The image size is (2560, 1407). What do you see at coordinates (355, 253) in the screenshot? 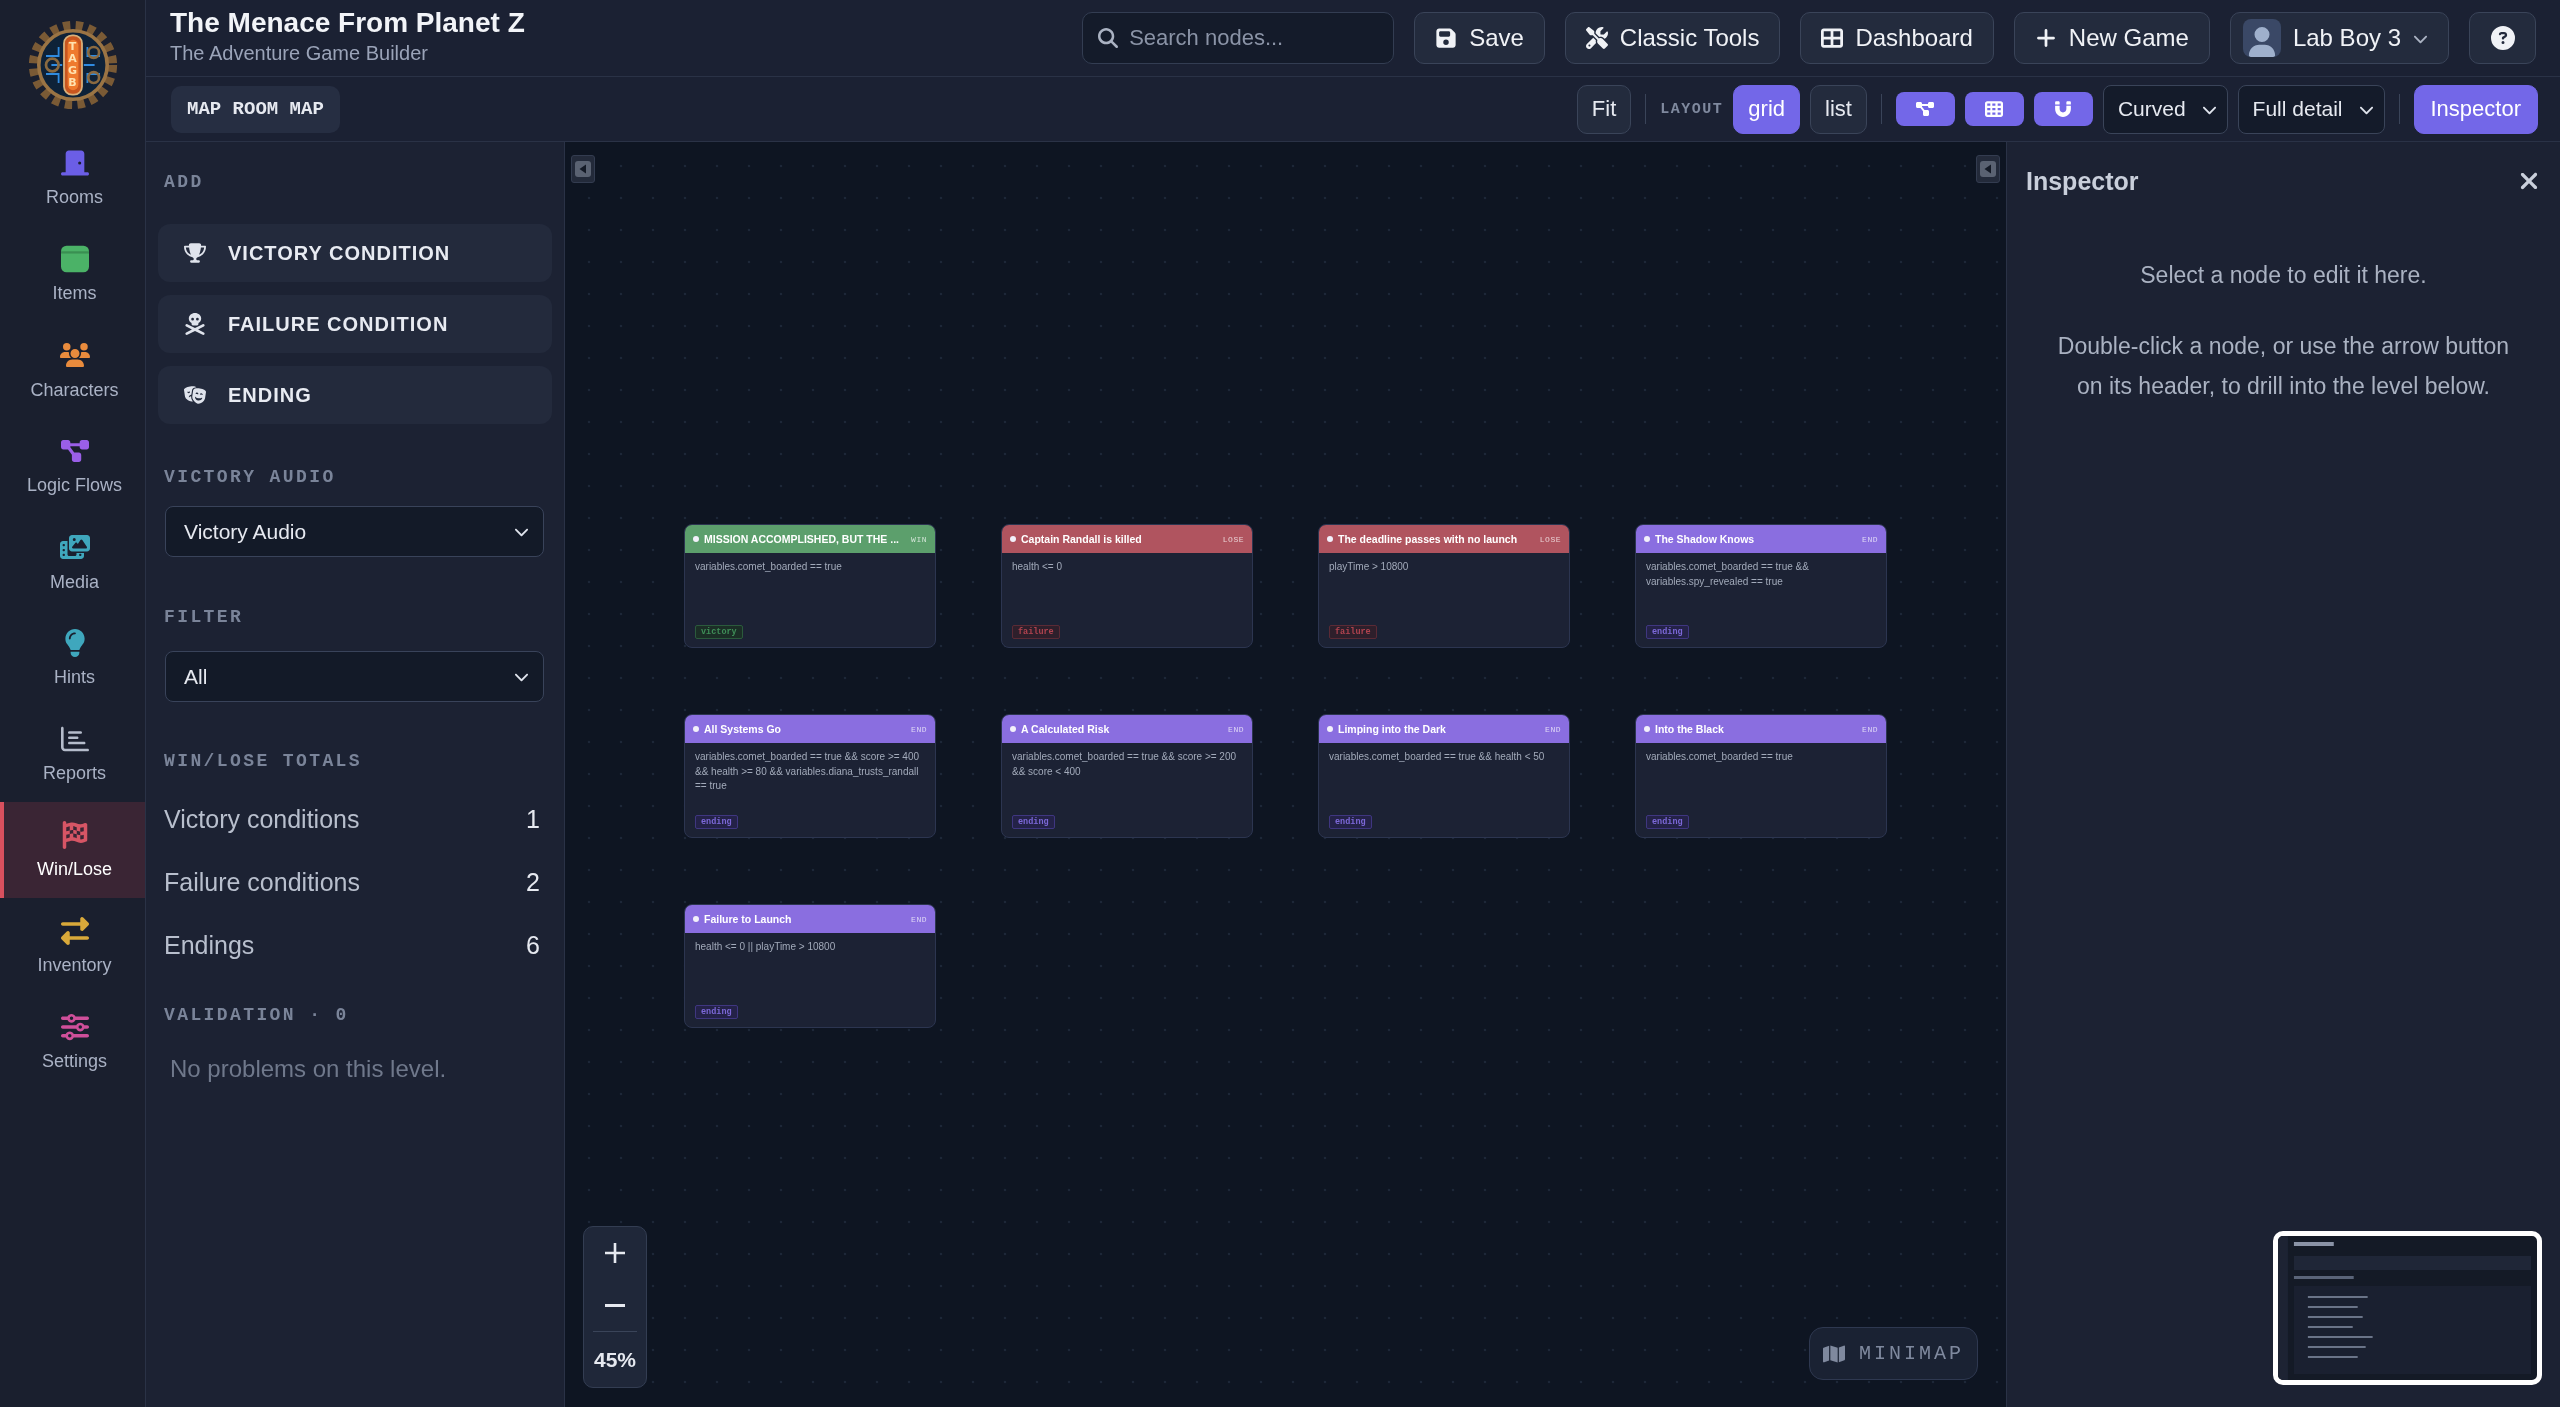
I see `add-node-button: VICTORY CONDITION` at bounding box center [355, 253].